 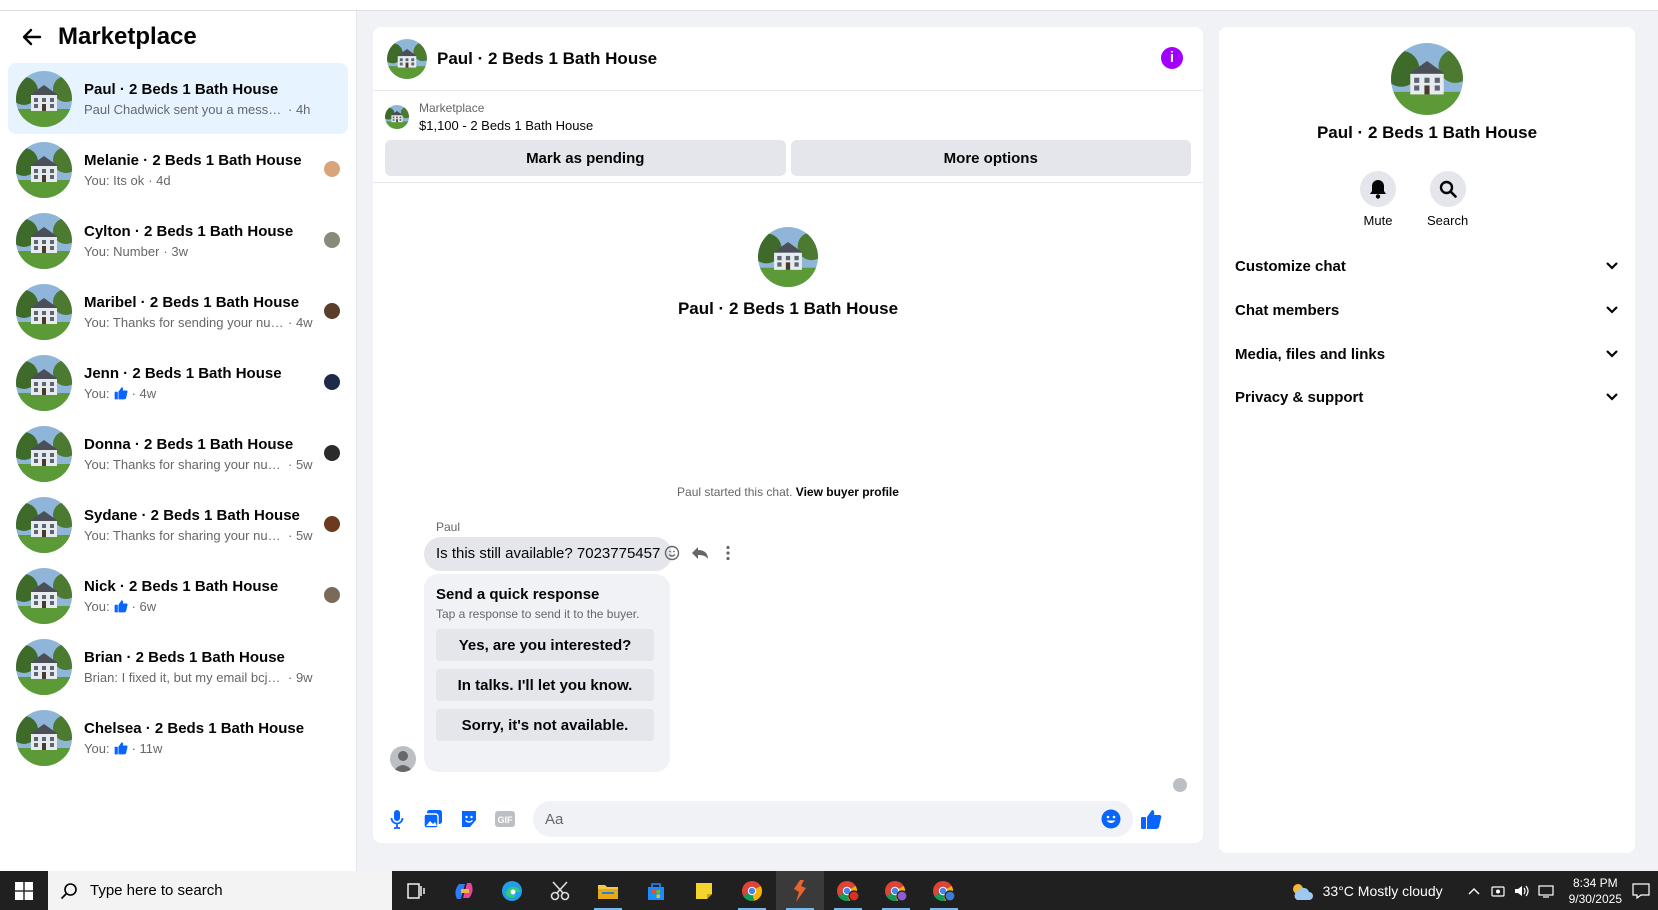 I want to click on privacy-support-section: Privacy & support, so click(x=1427, y=397).